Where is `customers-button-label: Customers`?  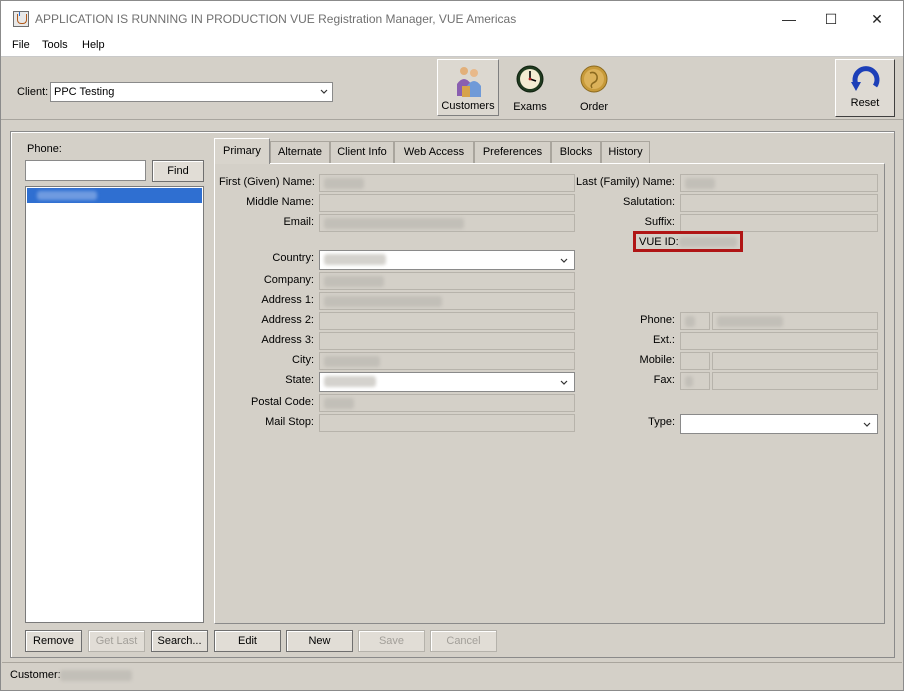
customers-button-label: Customers is located at coordinates (468, 106).